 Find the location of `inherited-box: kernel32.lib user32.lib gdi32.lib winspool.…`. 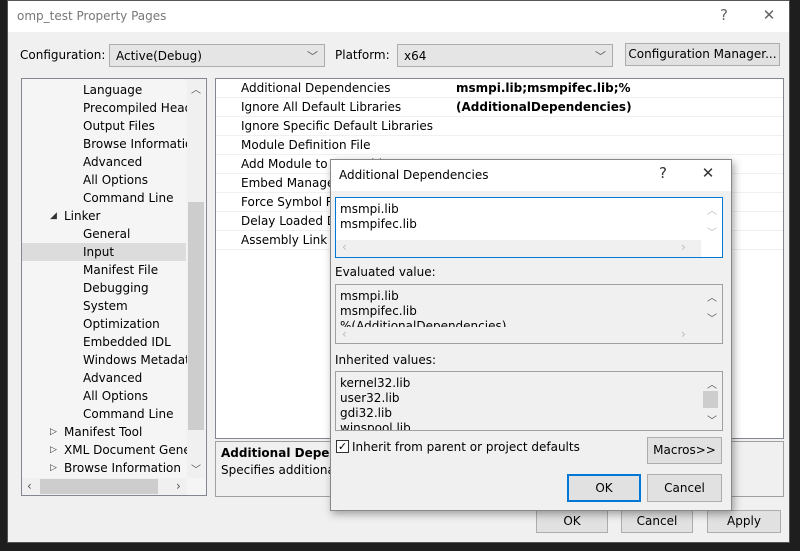

inherited-box: kernel32.lib user32.lib gdi32.lib winspool.… is located at coordinates (529, 401).